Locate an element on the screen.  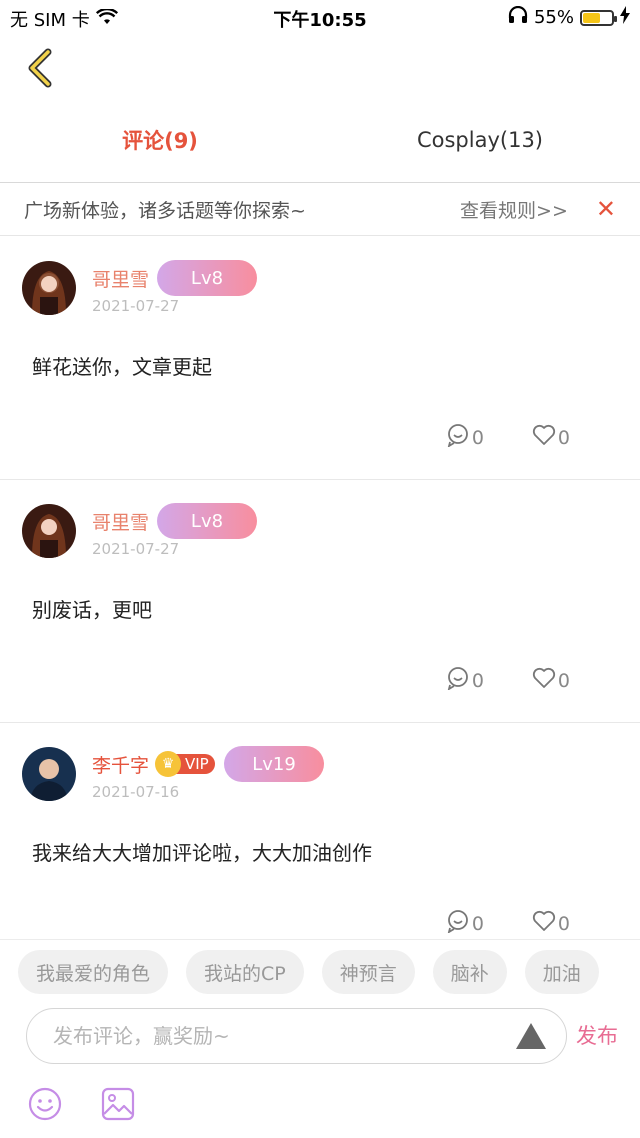
quick-topic-chips: 我最爱的角色 我站的CP 神预言 脑补 加油 is located at coordinates (308, 972).